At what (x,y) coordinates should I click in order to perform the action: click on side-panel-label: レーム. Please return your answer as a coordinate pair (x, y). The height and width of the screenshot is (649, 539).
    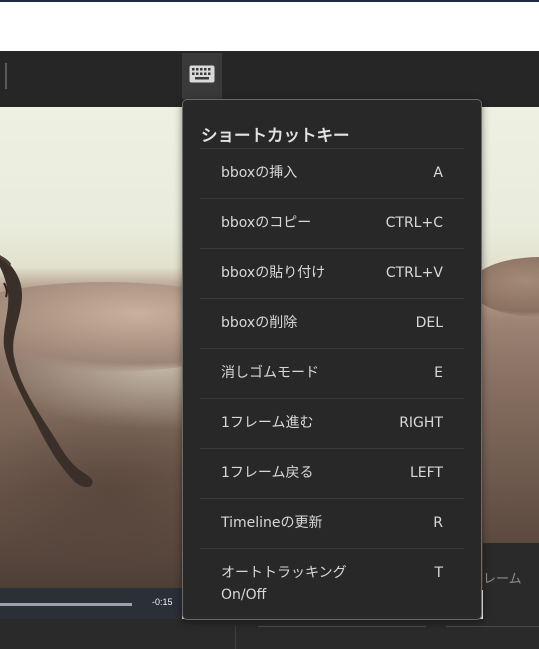
    Looking at the image, I should click on (502, 579).